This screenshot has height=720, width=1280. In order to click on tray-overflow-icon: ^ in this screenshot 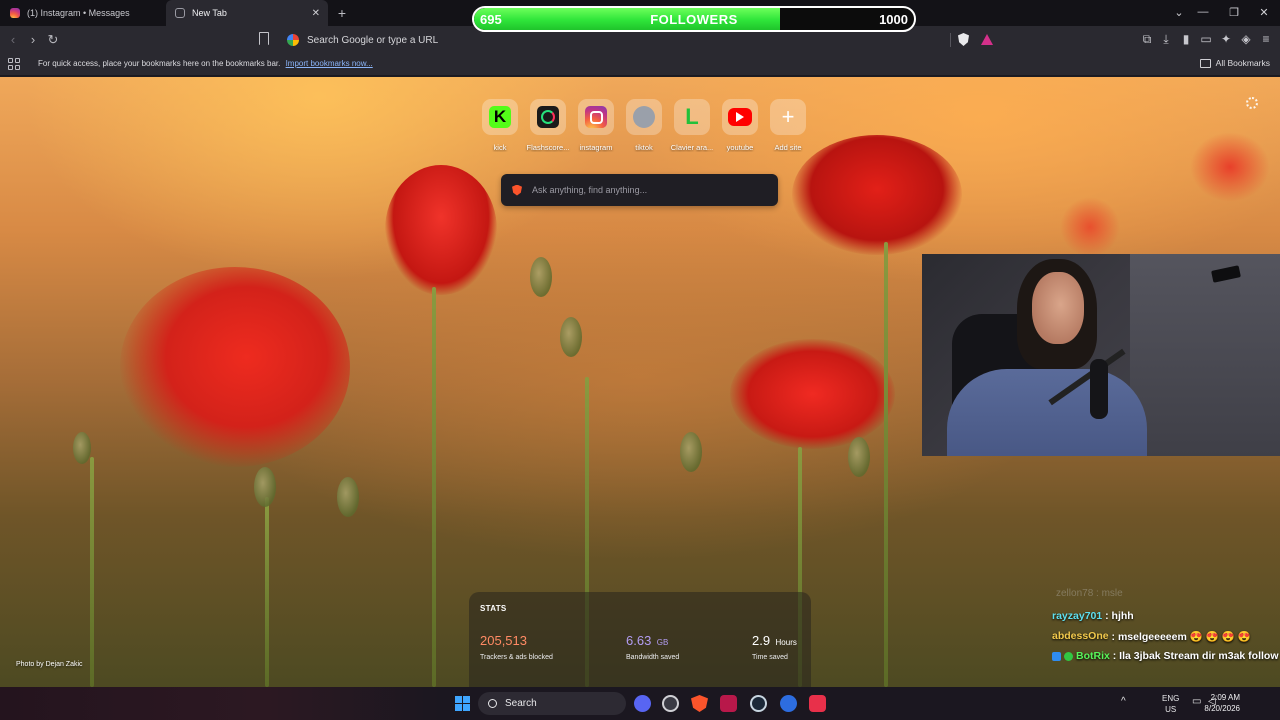, I will do `click(1123, 701)`.